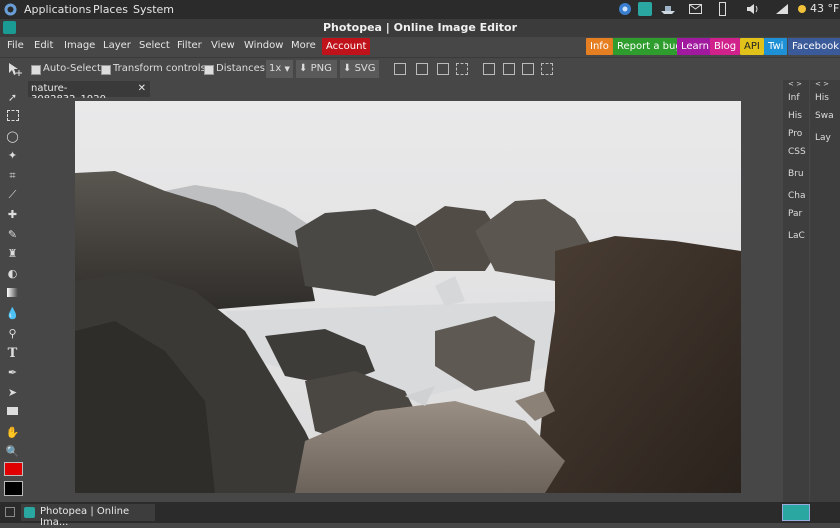 This screenshot has height=528, width=840. Describe the element at coordinates (802, 9) in the screenshot. I see `weather-icon` at that location.